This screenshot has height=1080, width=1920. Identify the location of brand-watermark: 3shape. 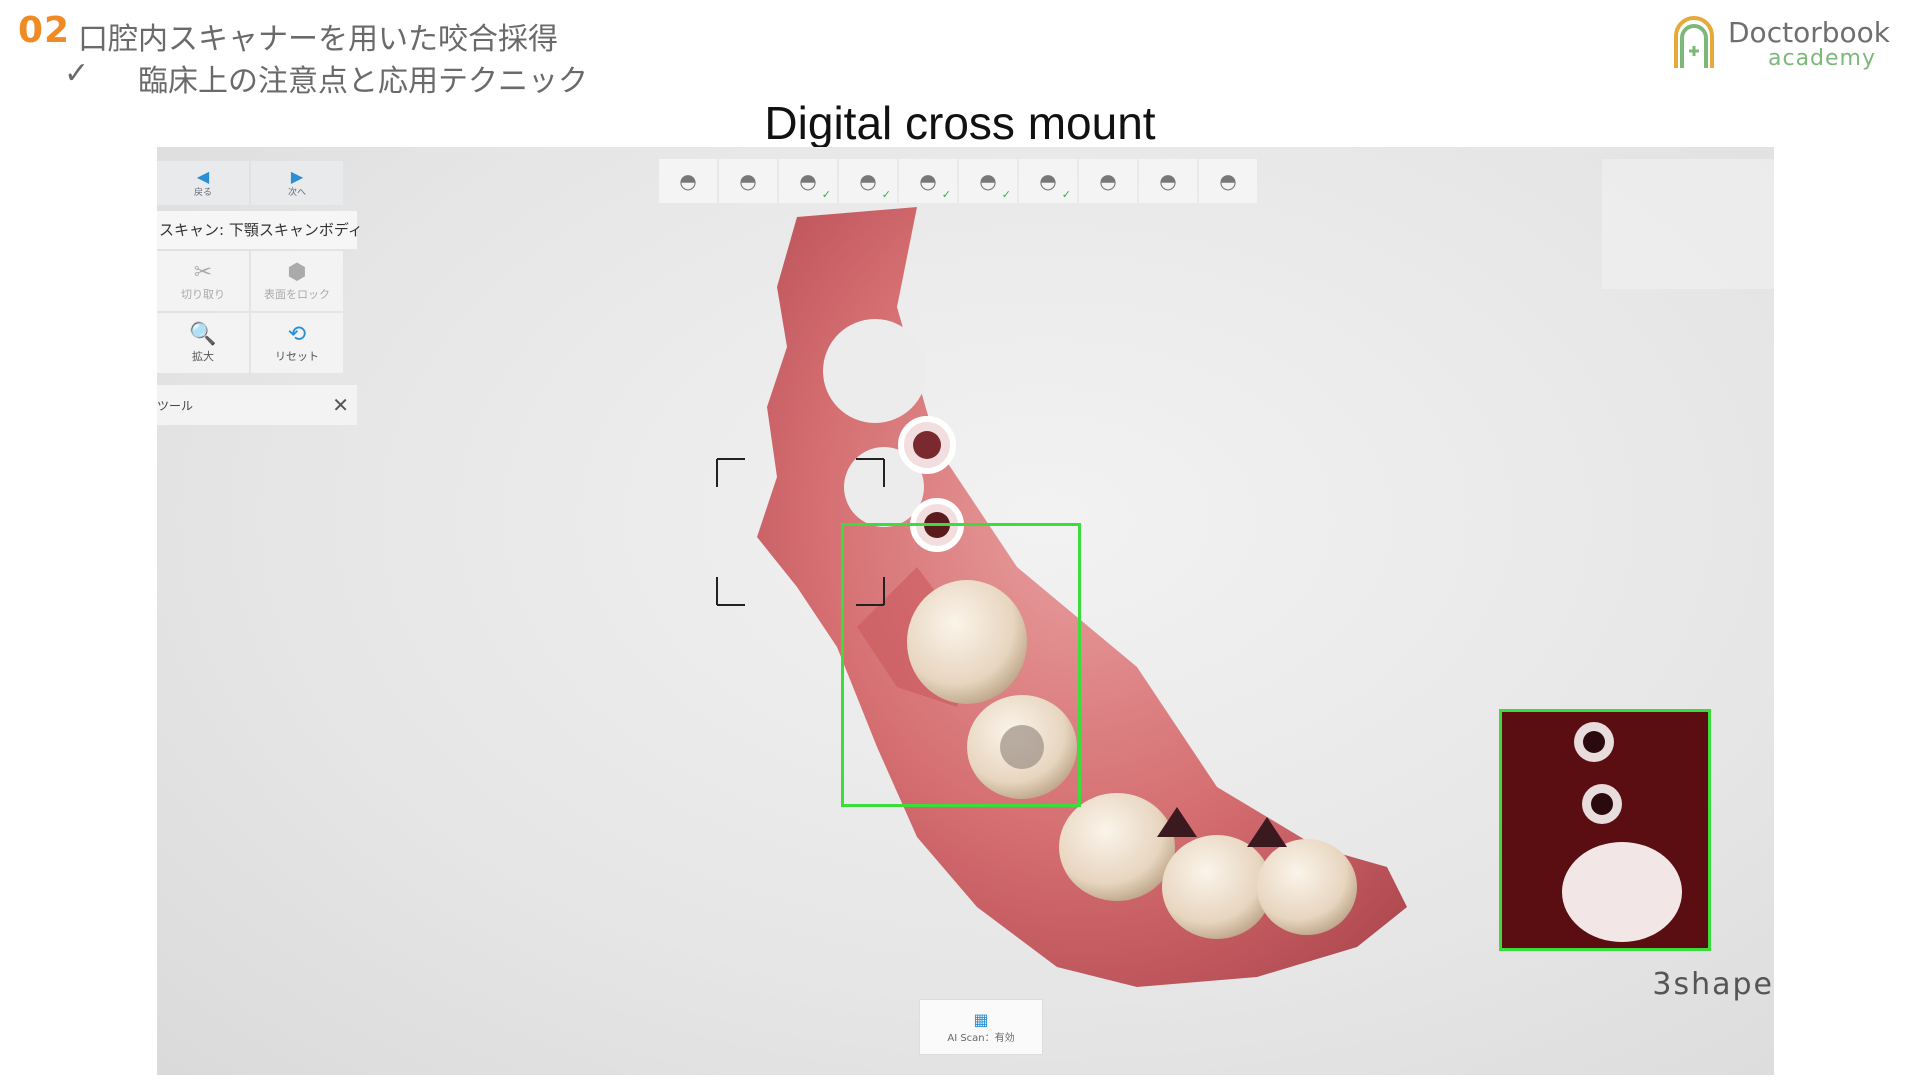
(1713, 984).